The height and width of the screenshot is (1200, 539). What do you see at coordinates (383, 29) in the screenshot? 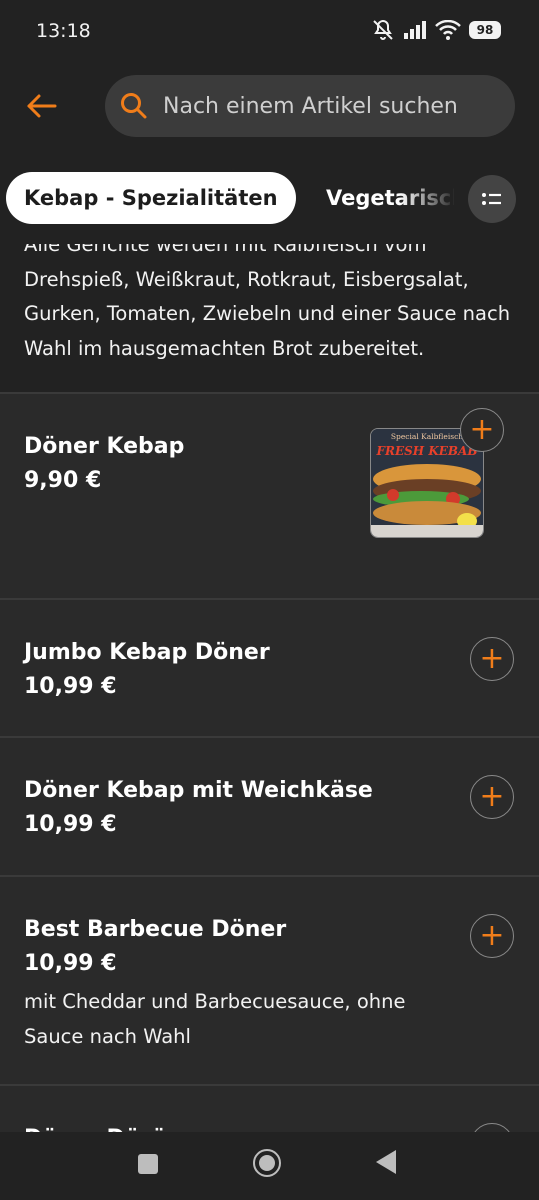
I see `mute-icon` at bounding box center [383, 29].